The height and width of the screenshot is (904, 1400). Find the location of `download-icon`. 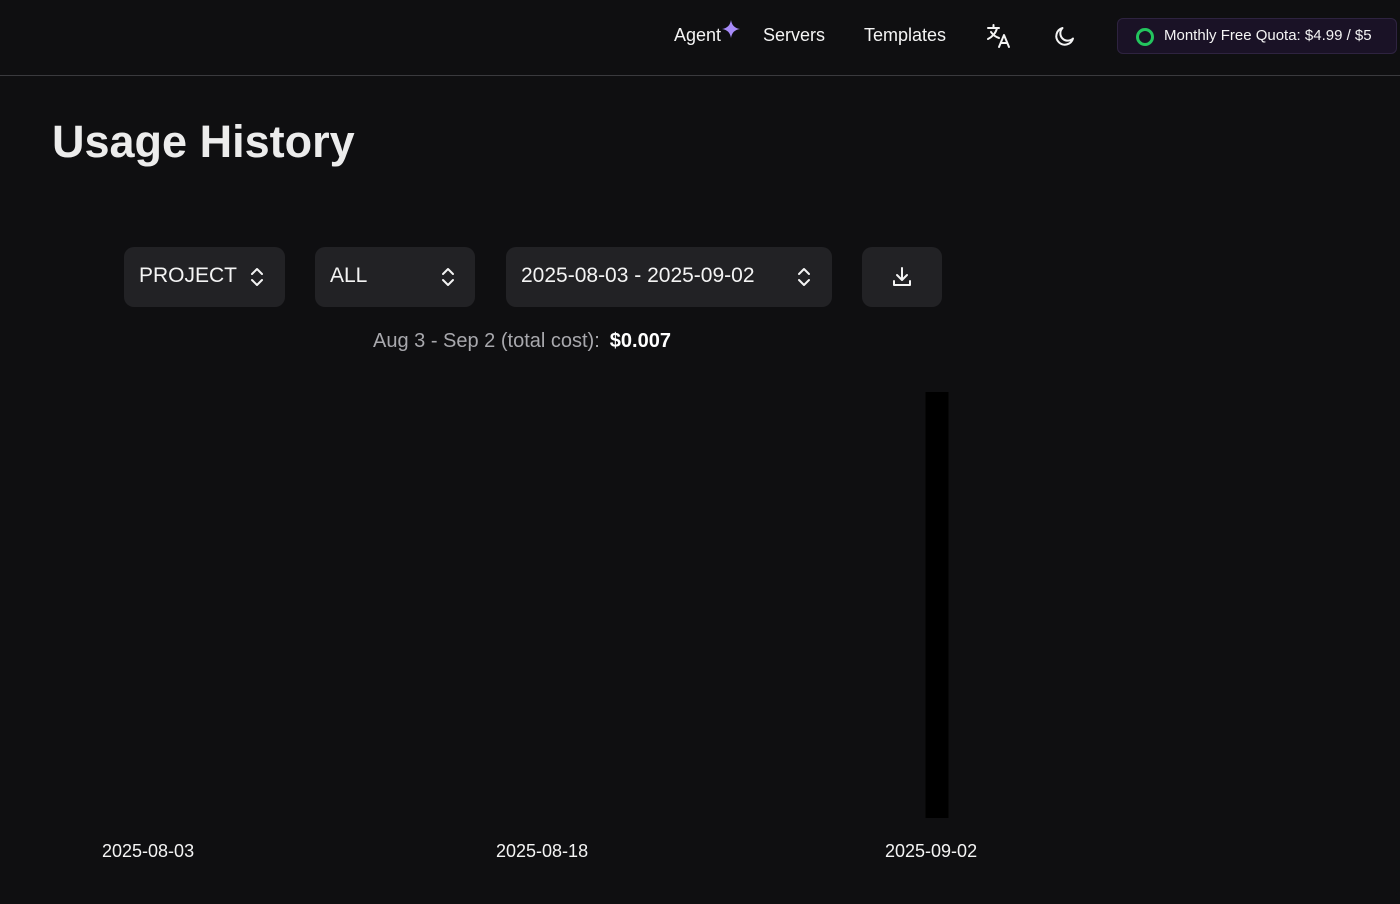

download-icon is located at coordinates (902, 276).